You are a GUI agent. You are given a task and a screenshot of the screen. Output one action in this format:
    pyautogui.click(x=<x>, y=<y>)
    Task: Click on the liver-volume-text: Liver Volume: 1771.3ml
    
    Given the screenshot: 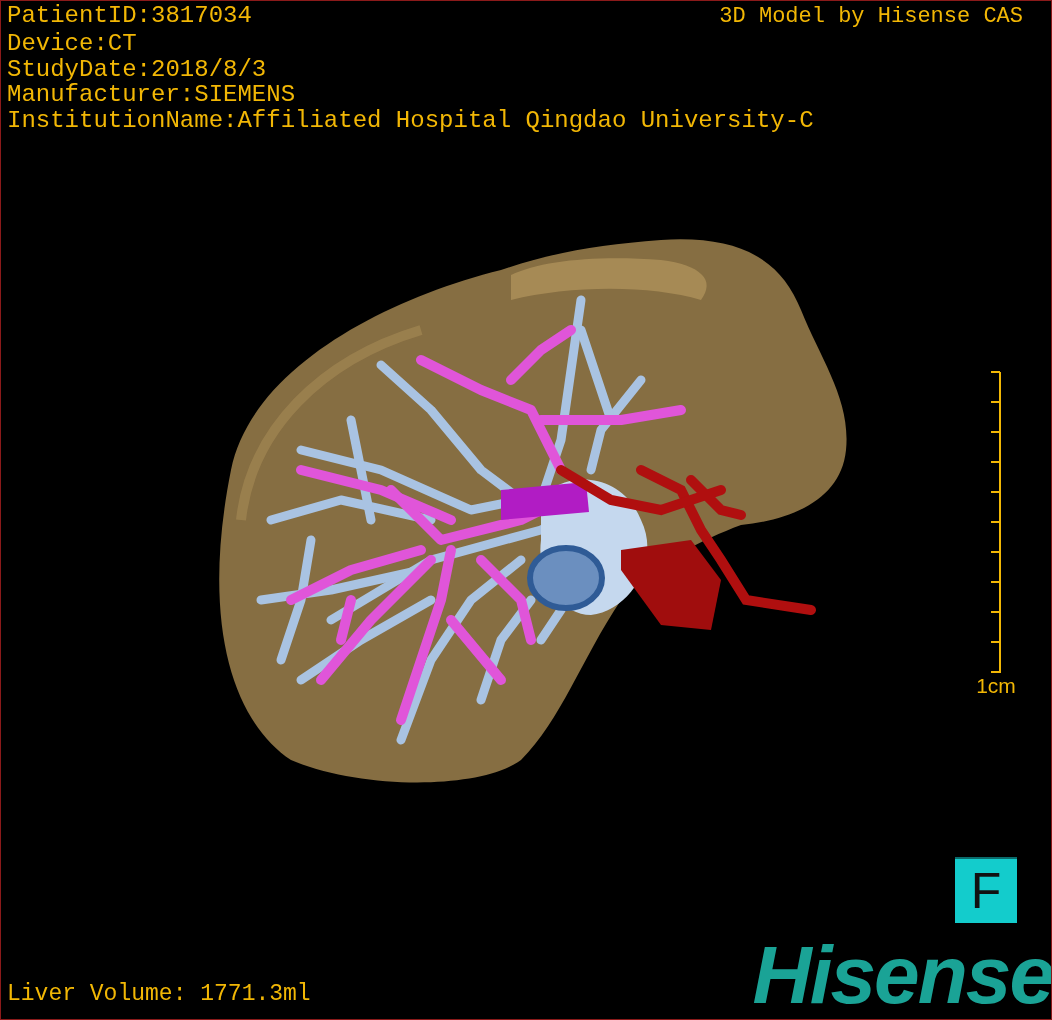 What is the action you would take?
    pyautogui.click(x=159, y=994)
    